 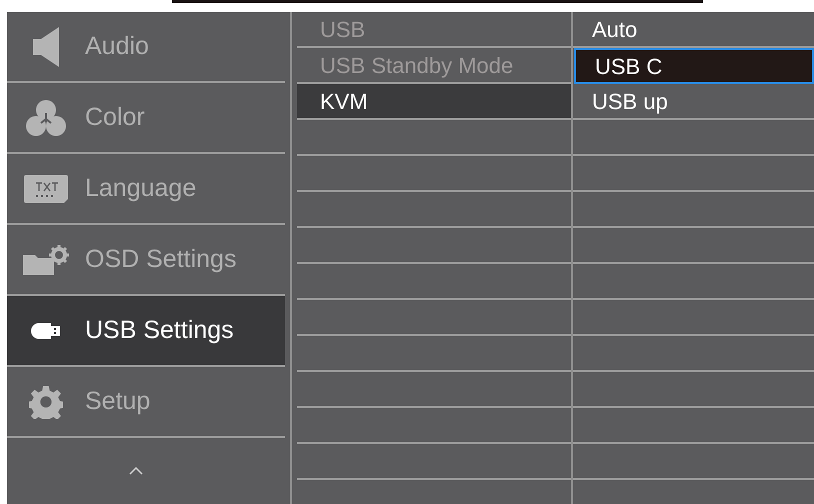 I want to click on menu-item: Language, so click(x=146, y=189).